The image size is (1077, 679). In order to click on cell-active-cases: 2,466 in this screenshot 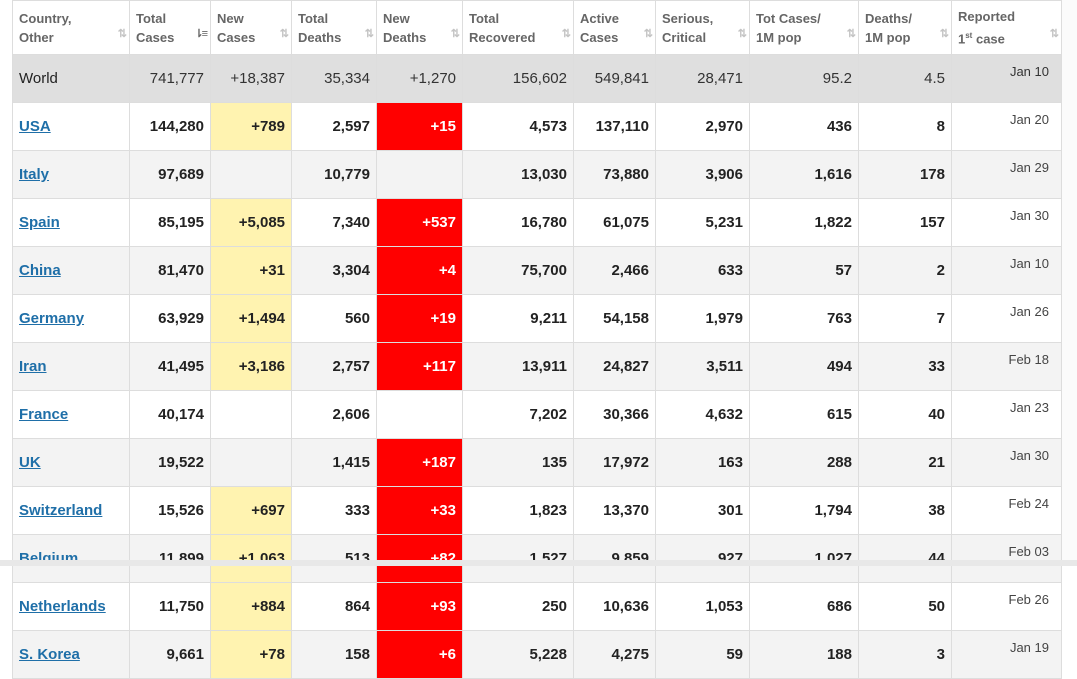, I will do `click(614, 270)`.